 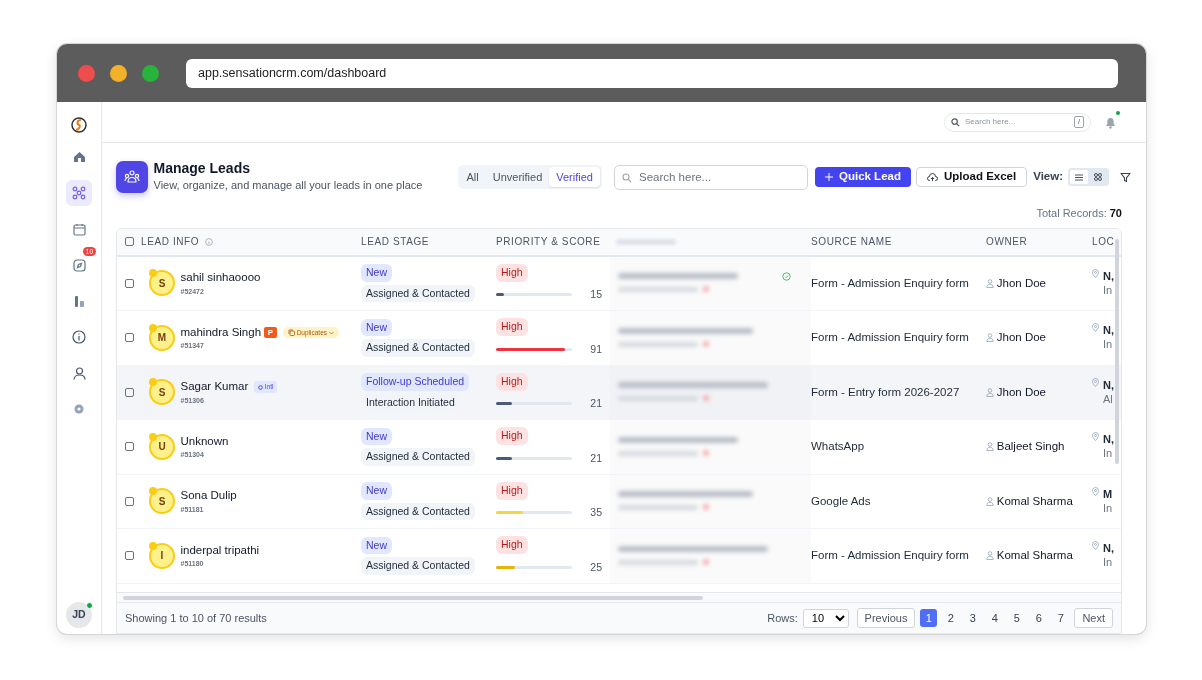 I want to click on lead-name: Unknown, so click(x=204, y=441).